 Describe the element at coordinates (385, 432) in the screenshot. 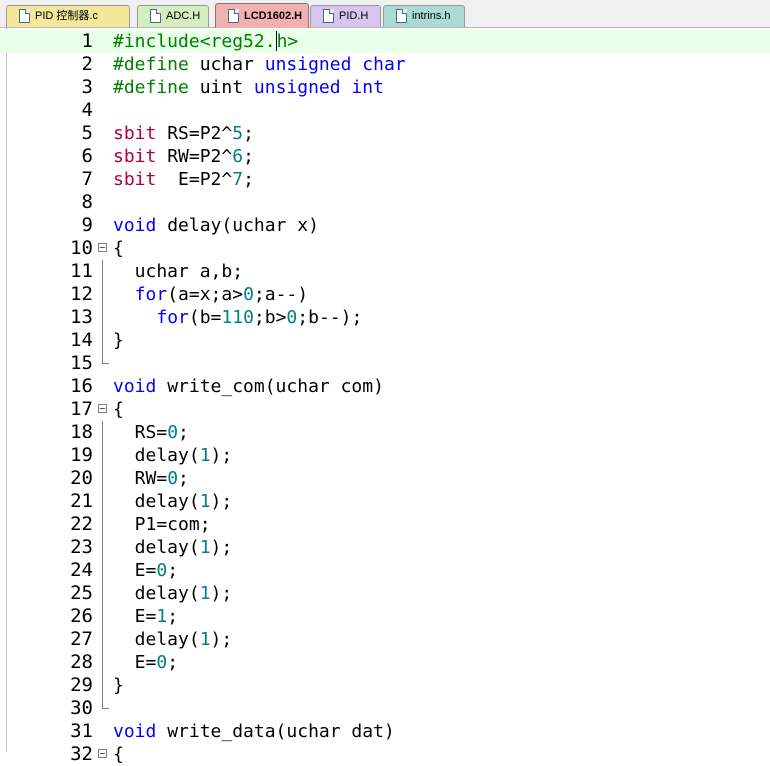

I see `code-line: 18 RS=0;` at that location.